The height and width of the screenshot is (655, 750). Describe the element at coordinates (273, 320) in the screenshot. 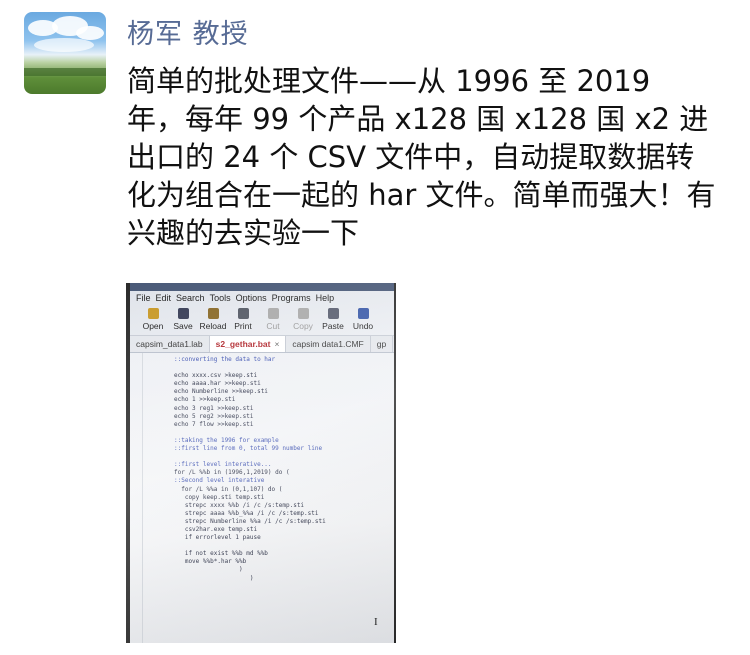

I see `toolbar-cut-button: Cut` at that location.